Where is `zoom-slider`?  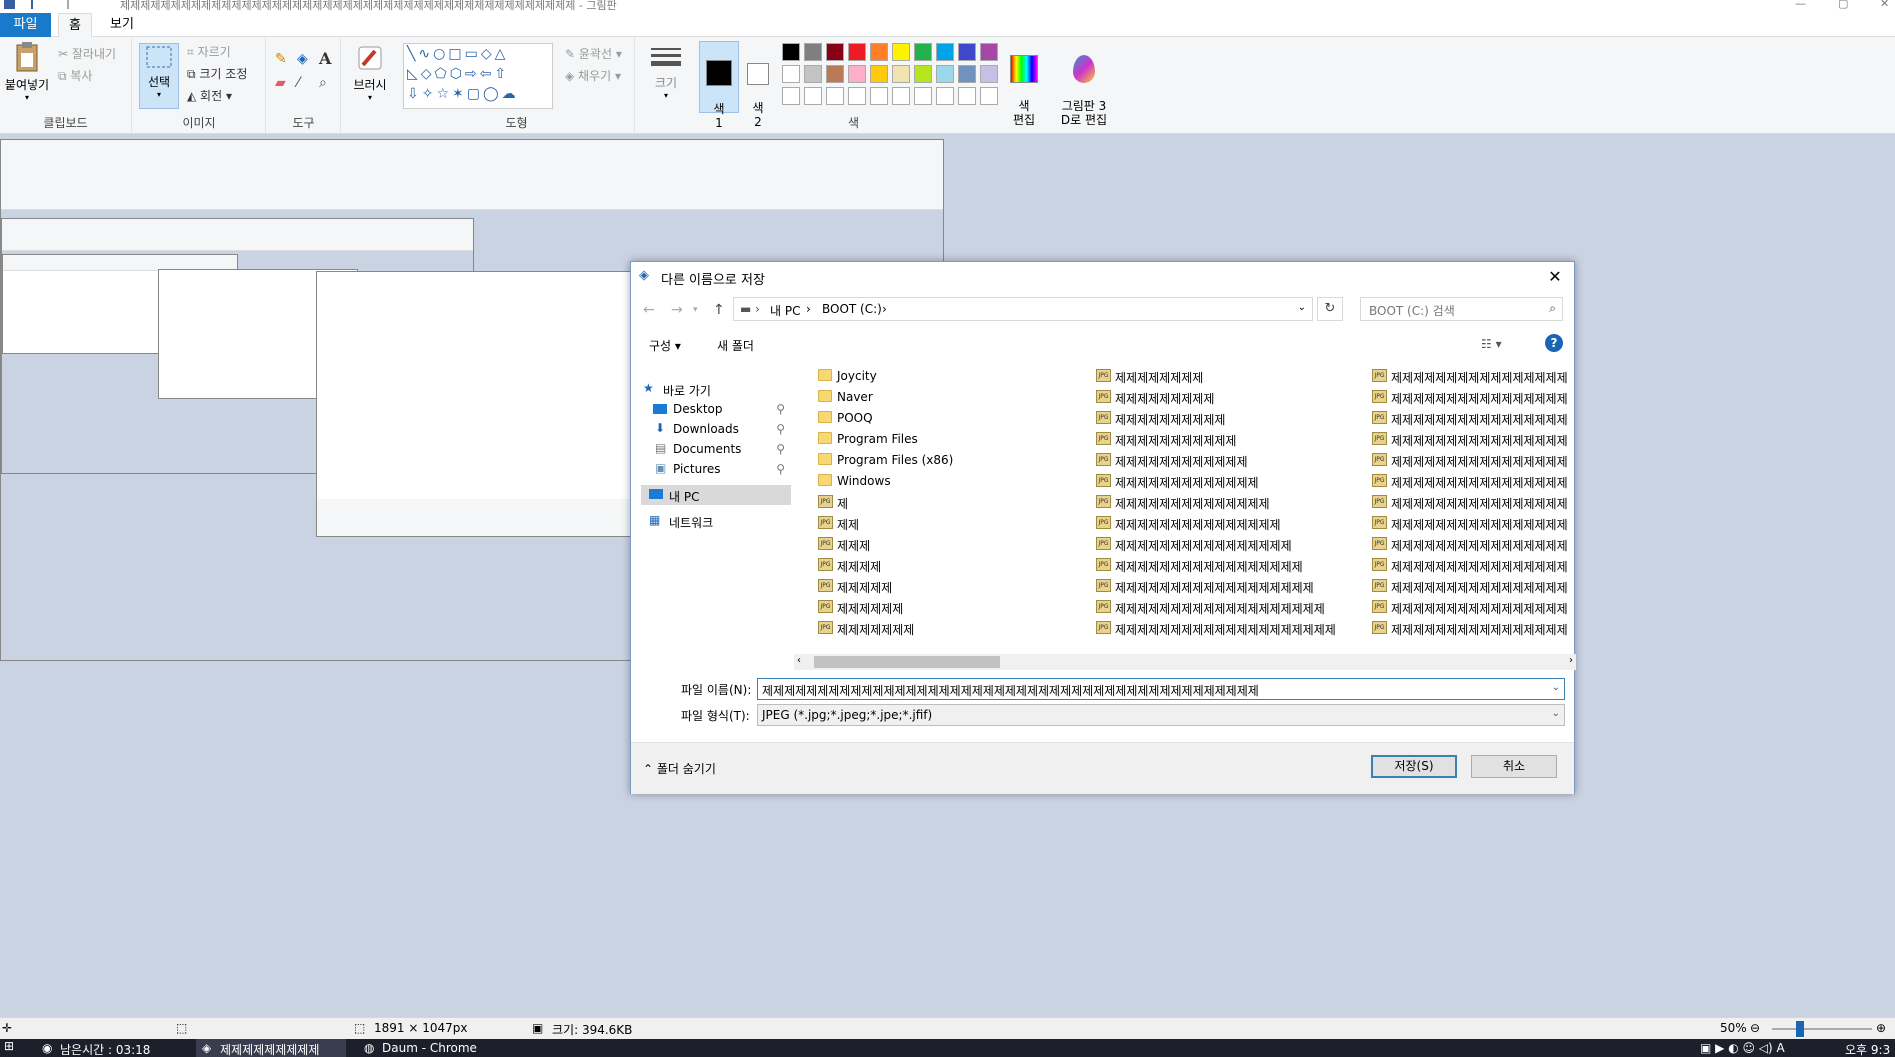 zoom-slider is located at coordinates (1822, 1029).